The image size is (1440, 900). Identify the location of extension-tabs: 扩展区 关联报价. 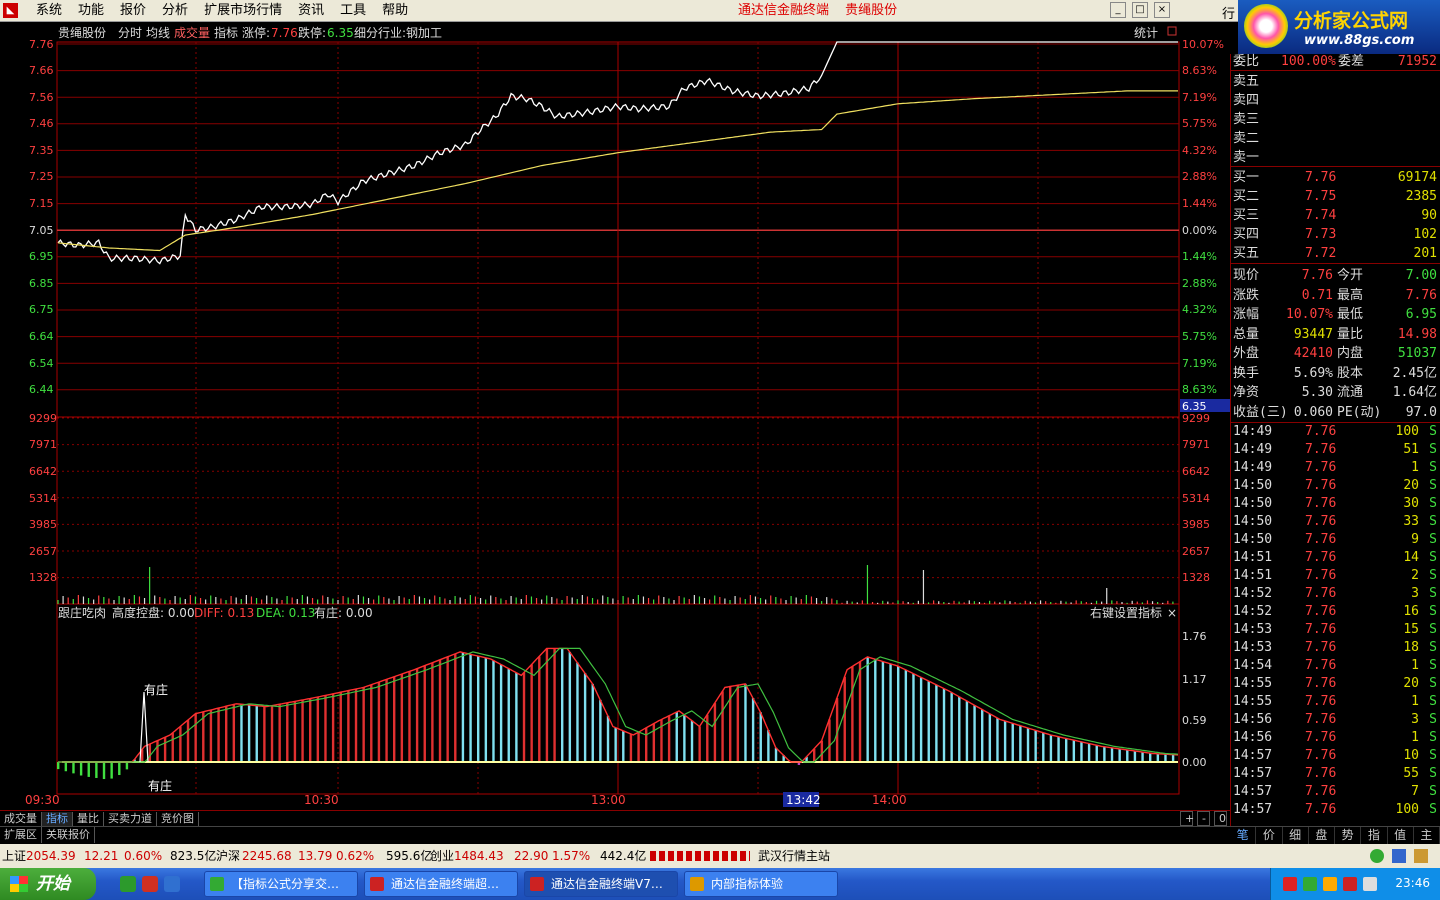
(615, 835).